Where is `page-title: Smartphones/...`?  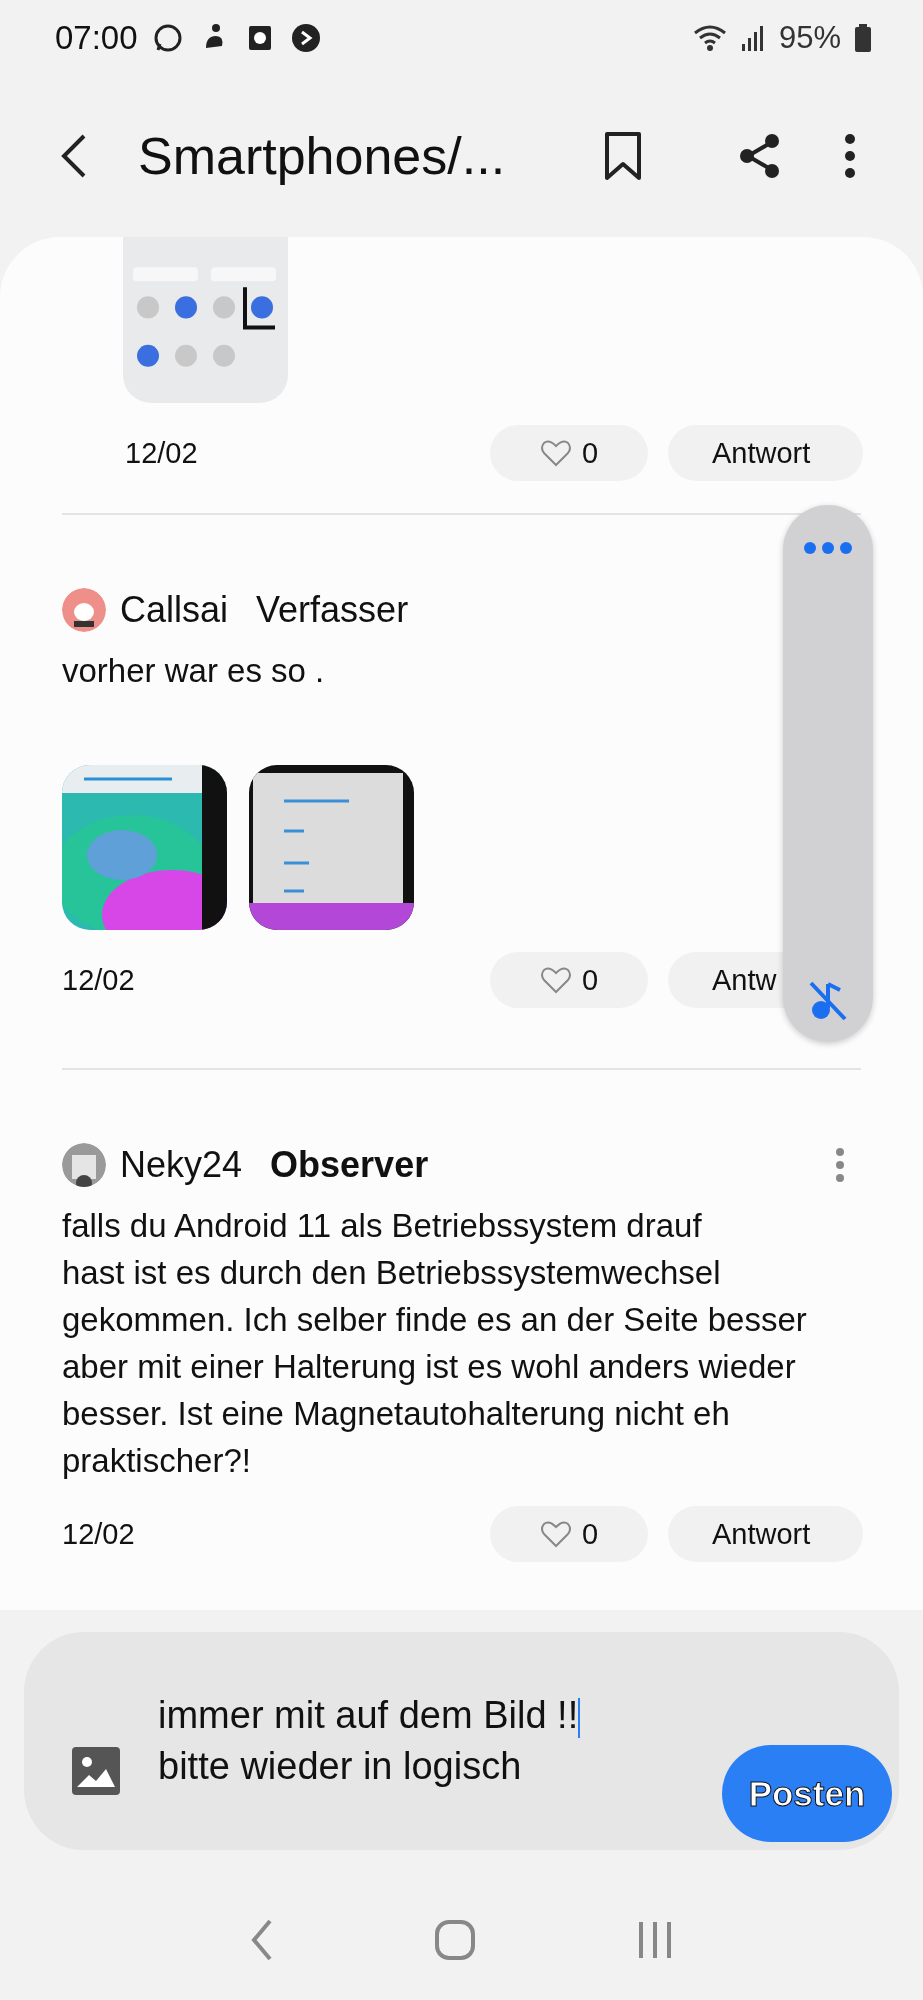 page-title: Smartphones/... is located at coordinates (322, 156).